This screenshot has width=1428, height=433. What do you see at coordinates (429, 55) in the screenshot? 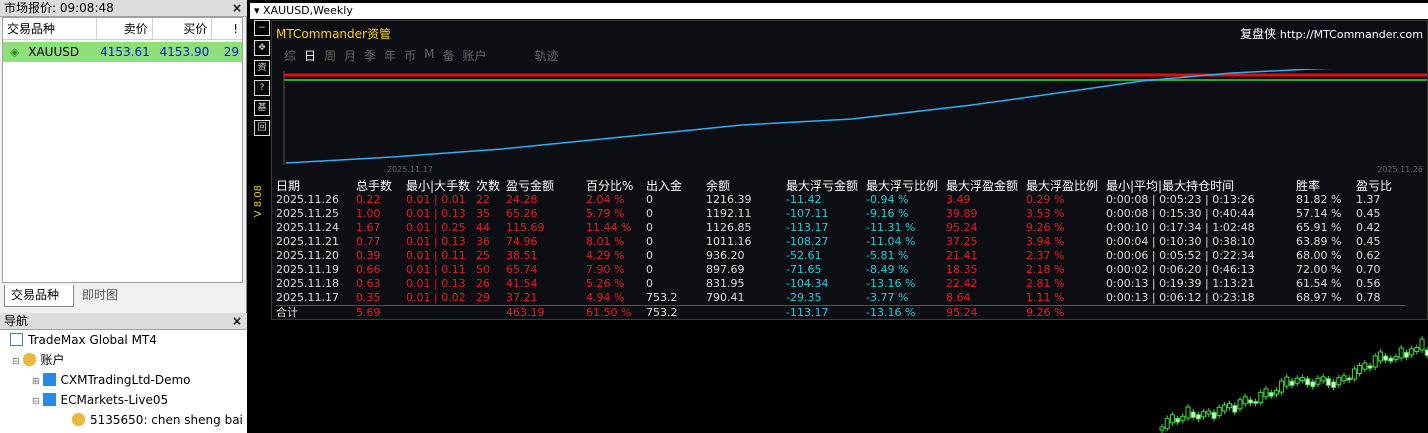
I see `tab-magic: M` at bounding box center [429, 55].